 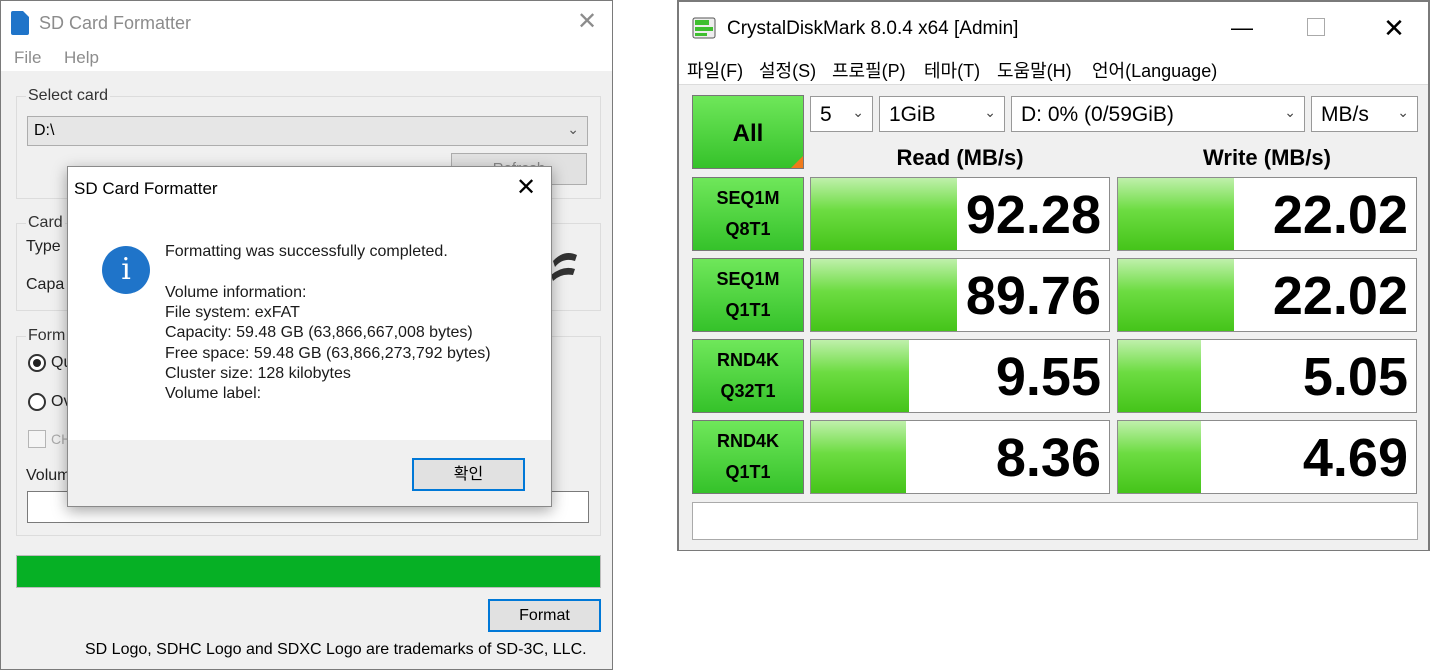 What do you see at coordinates (960, 157) in the screenshot?
I see `read-header: Read (MB/s)` at bounding box center [960, 157].